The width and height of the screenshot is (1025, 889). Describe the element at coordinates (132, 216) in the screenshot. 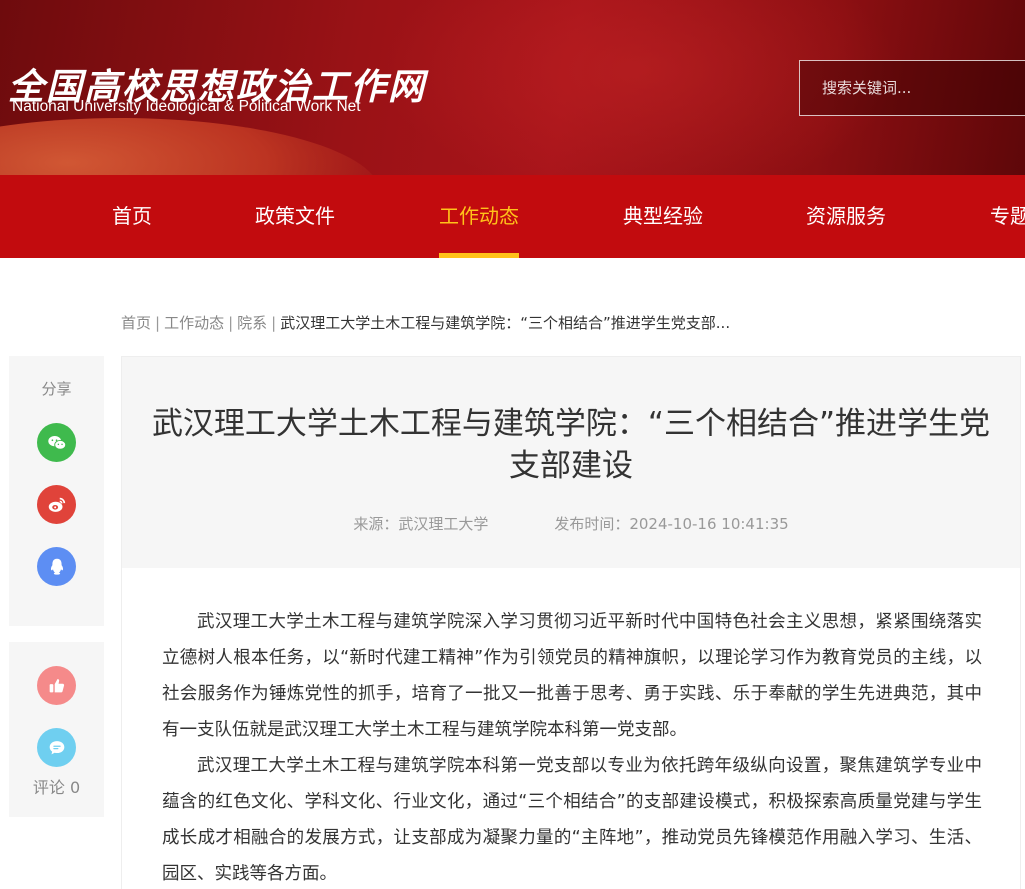

I see `nav-item-home: 首页` at that location.